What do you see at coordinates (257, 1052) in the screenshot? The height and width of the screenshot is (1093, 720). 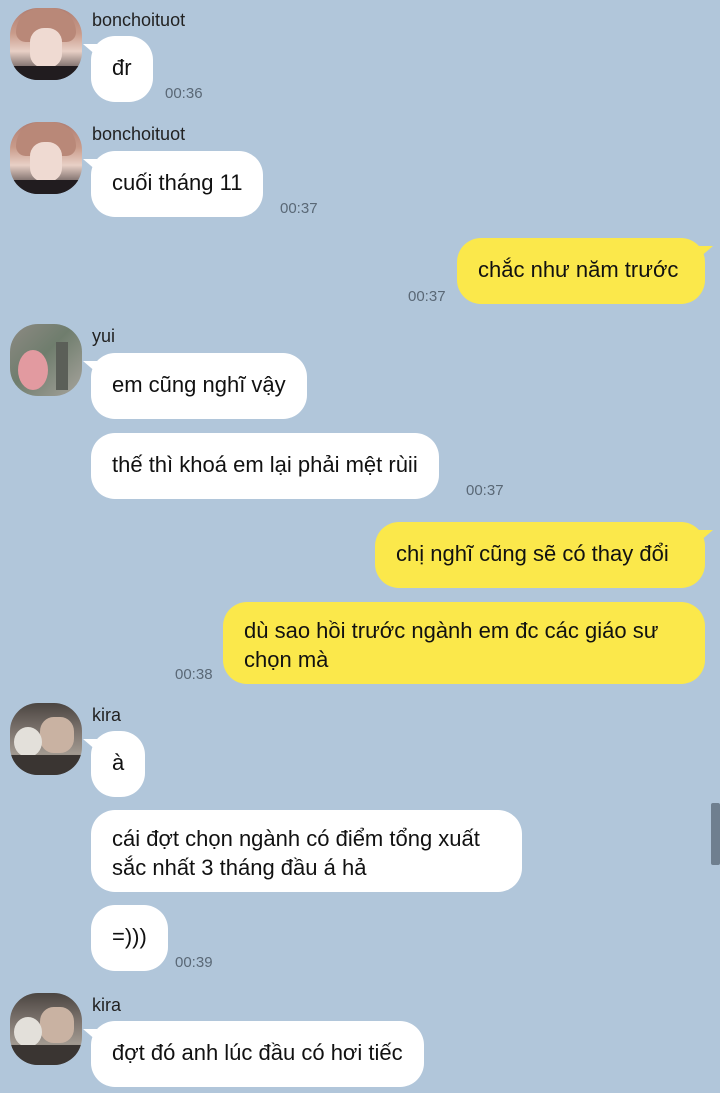 I see `message-text: đợt đó anh lúc đầu có hơi tiếc` at bounding box center [257, 1052].